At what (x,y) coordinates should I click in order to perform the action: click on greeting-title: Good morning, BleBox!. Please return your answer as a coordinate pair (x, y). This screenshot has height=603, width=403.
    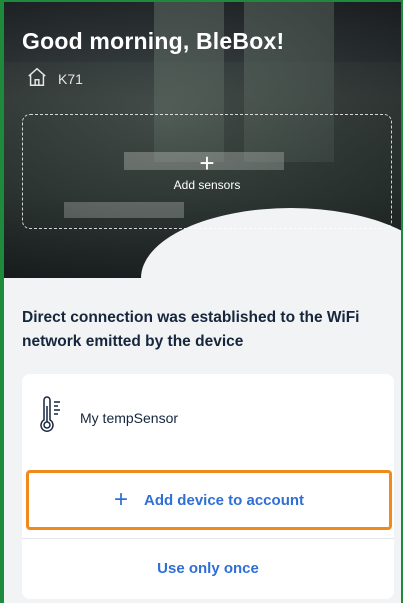
    Looking at the image, I should click on (153, 41).